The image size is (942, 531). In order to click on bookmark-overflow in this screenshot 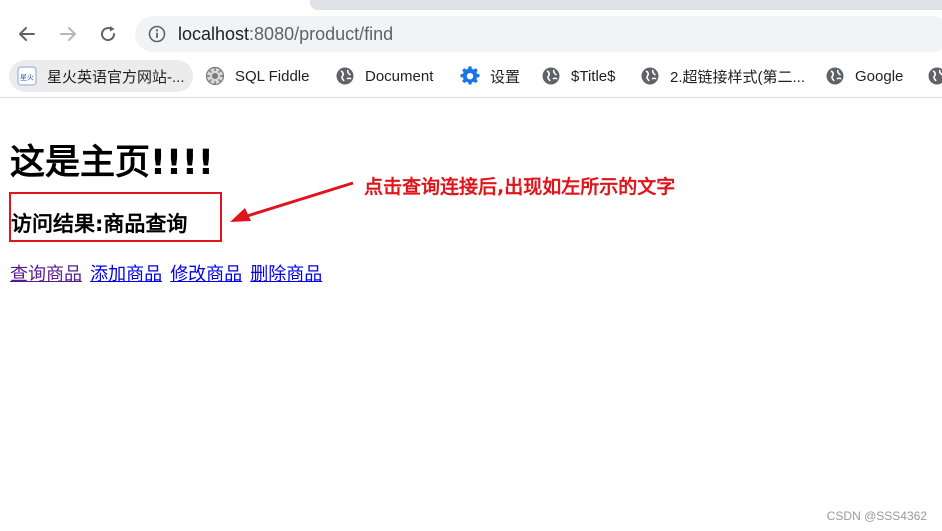, I will do `click(934, 76)`.